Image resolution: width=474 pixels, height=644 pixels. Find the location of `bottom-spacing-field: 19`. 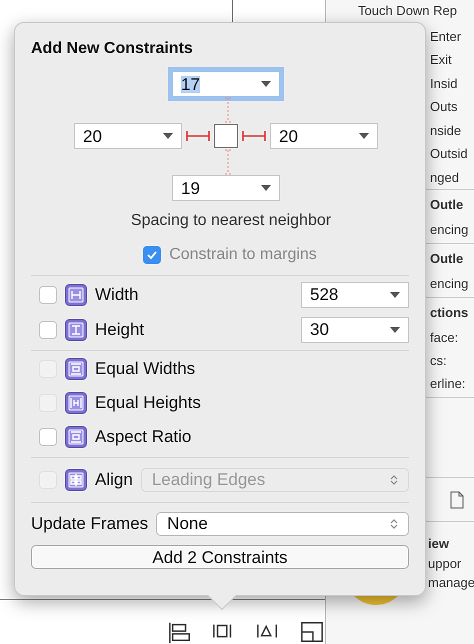

bottom-spacing-field: 19 is located at coordinates (226, 188).